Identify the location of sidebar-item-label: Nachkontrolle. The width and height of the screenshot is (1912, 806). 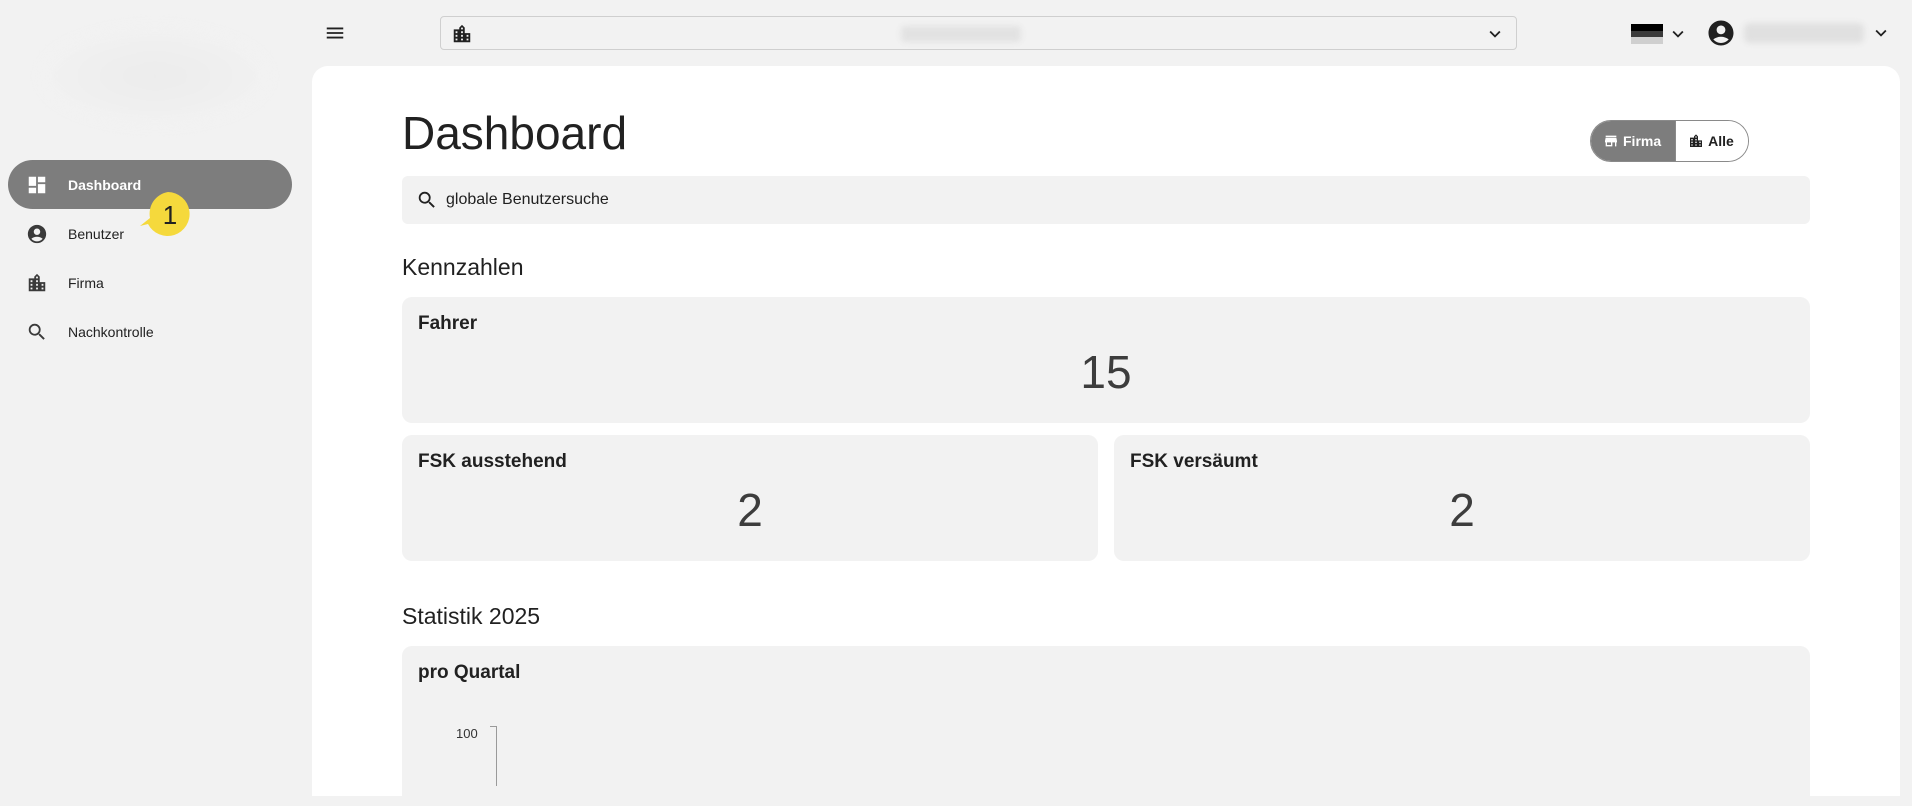
(111, 331).